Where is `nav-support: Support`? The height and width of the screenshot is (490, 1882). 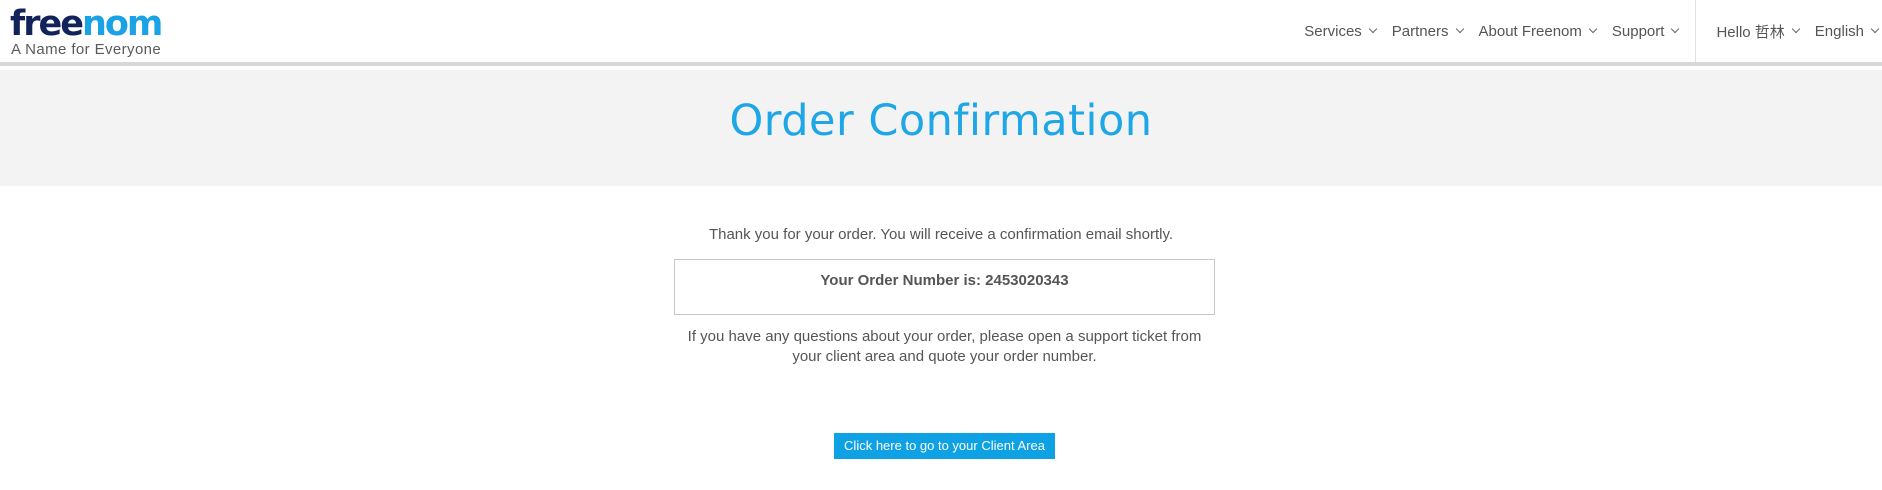
nav-support: Support is located at coordinates (1645, 31).